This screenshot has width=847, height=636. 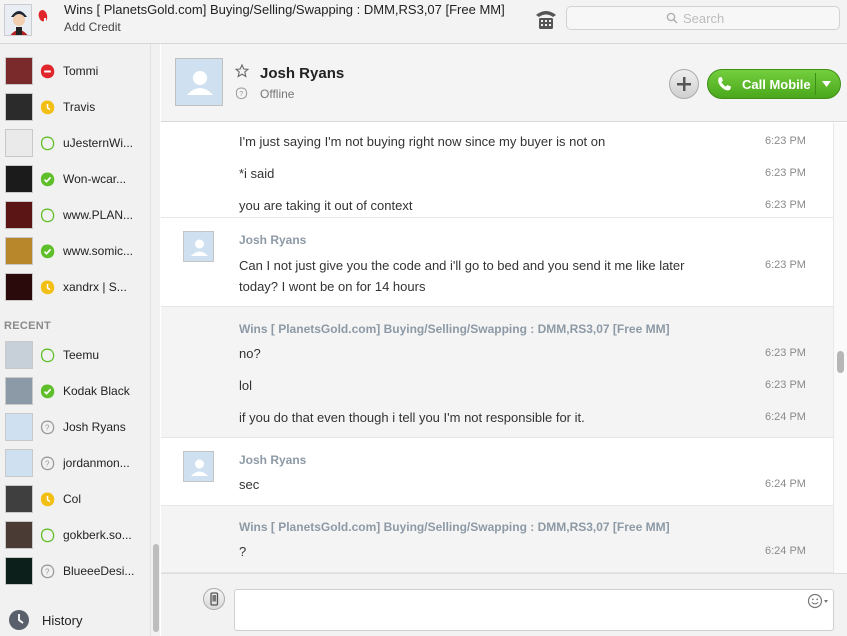 What do you see at coordinates (815, 84) in the screenshot?
I see `call-button-divider` at bounding box center [815, 84].